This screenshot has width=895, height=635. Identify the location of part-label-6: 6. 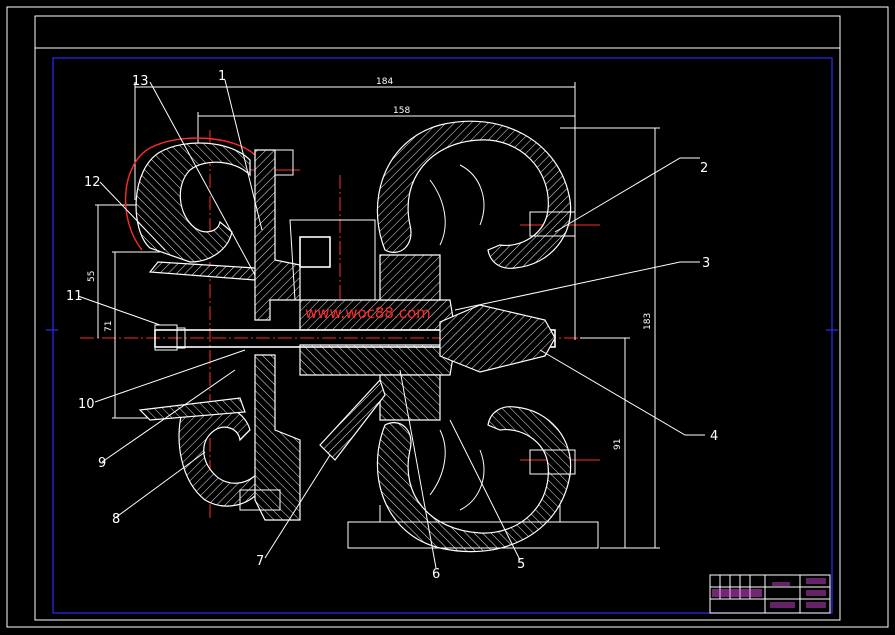
(436, 574).